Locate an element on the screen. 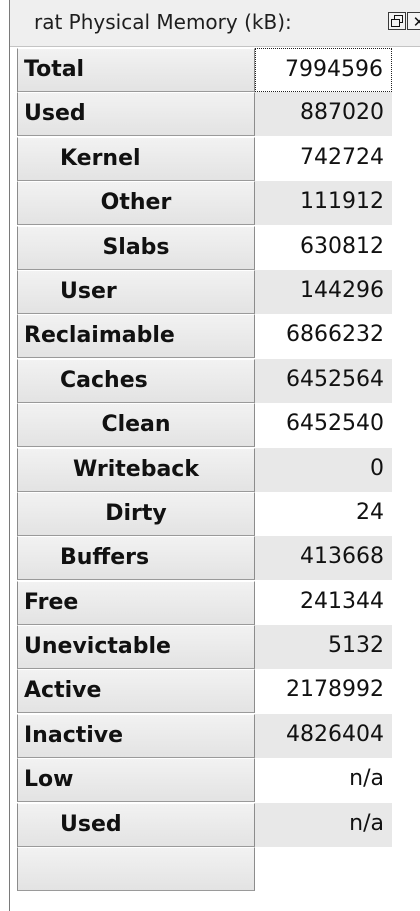 The width and height of the screenshot is (420, 911). table-row: Free 241344 is located at coordinates (204, 602).